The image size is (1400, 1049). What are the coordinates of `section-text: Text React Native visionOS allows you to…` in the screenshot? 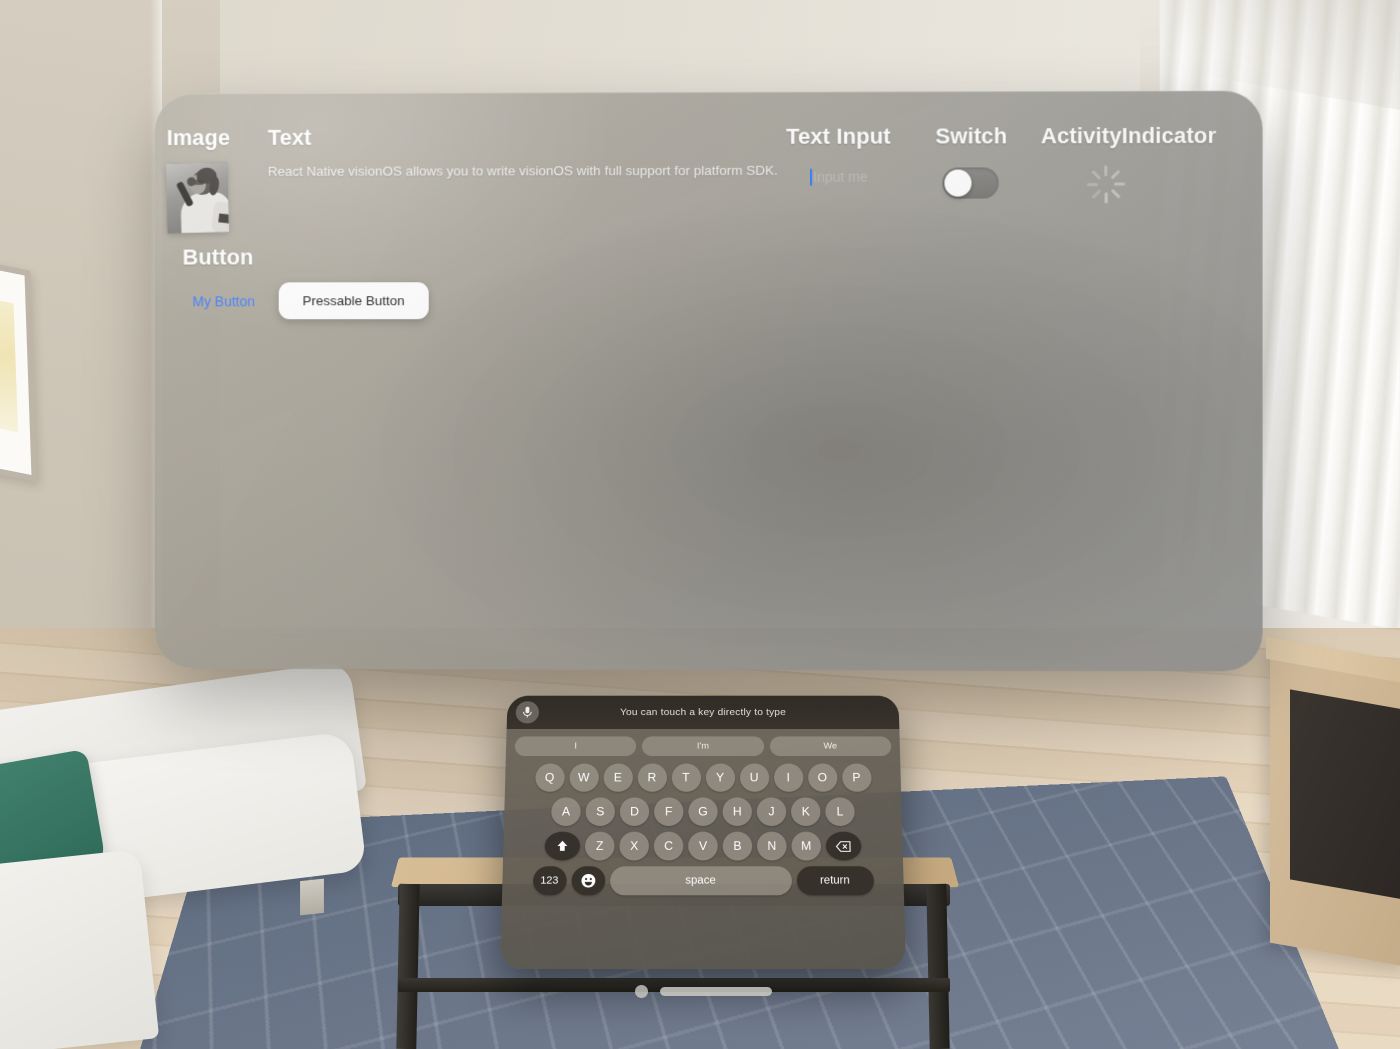 It's located at (522, 152).